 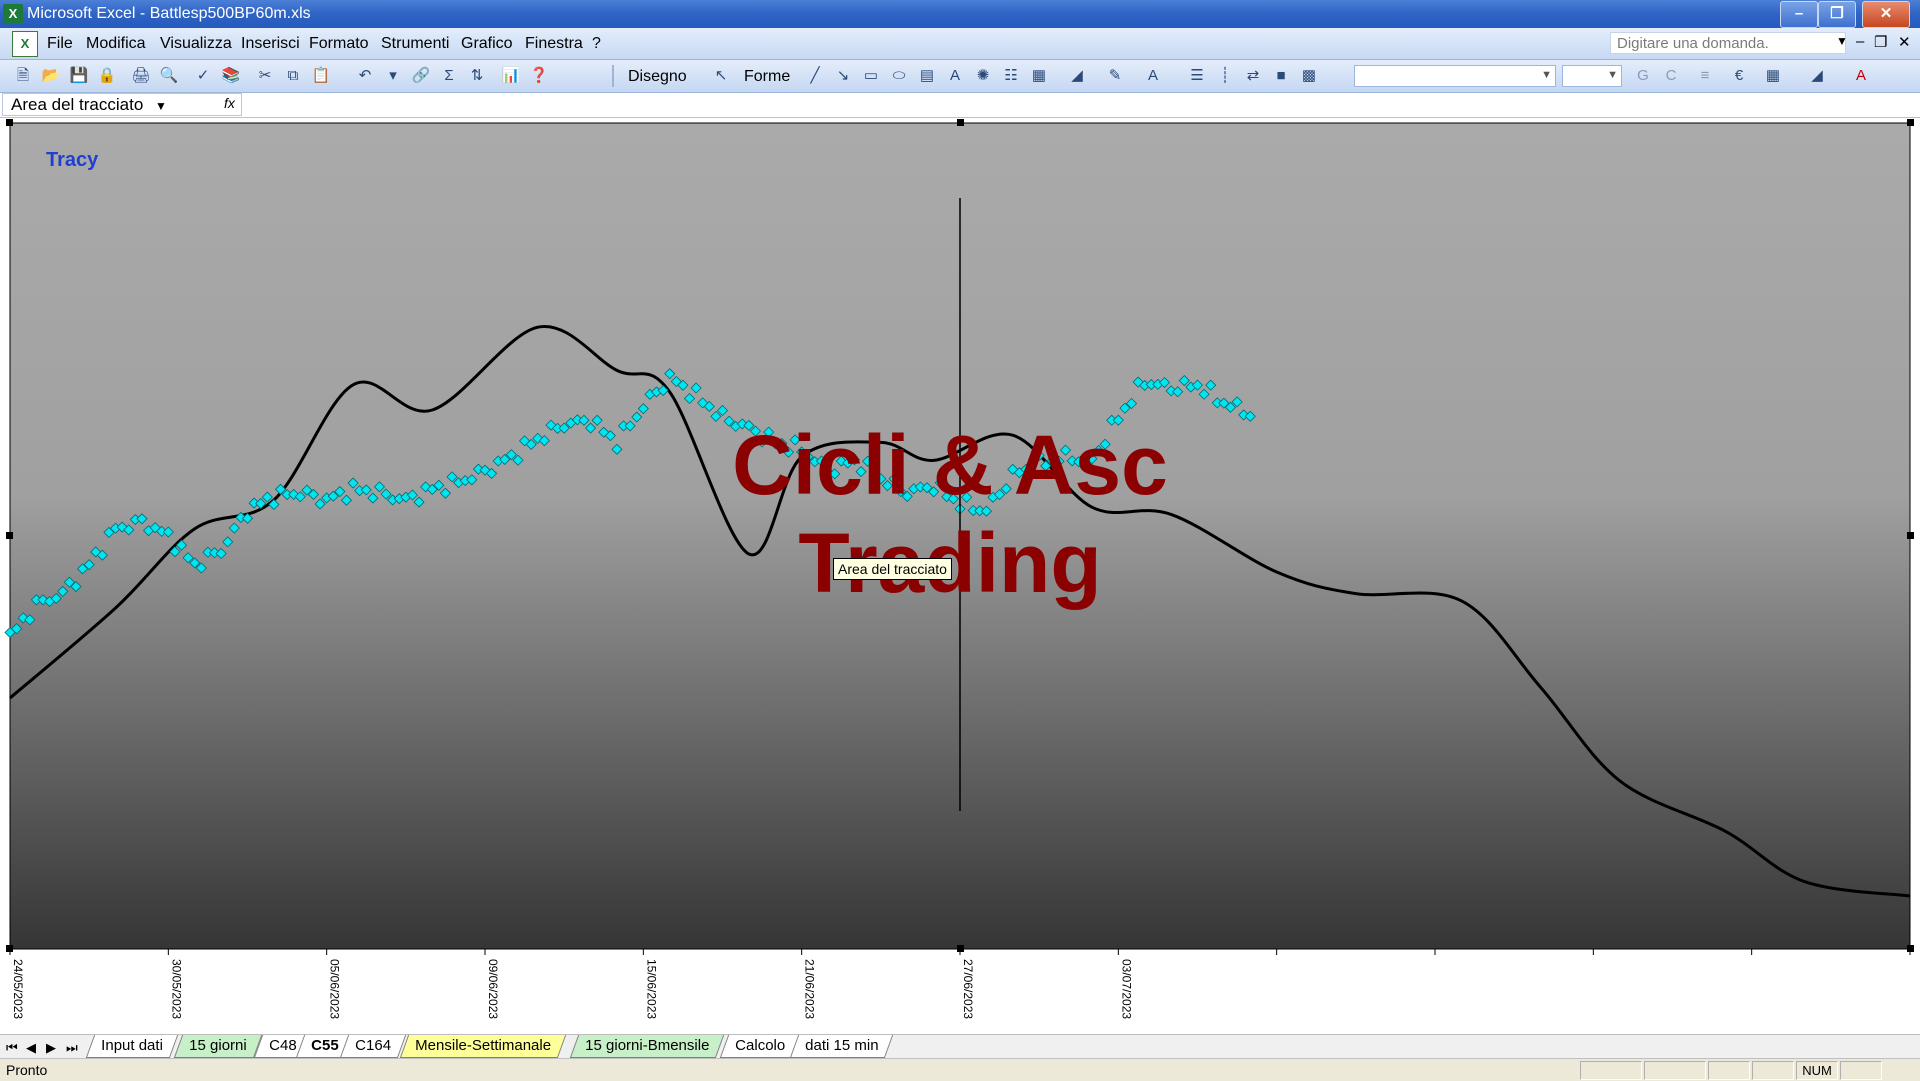 What do you see at coordinates (116, 44) in the screenshot?
I see `menu-modifica: Modifica` at bounding box center [116, 44].